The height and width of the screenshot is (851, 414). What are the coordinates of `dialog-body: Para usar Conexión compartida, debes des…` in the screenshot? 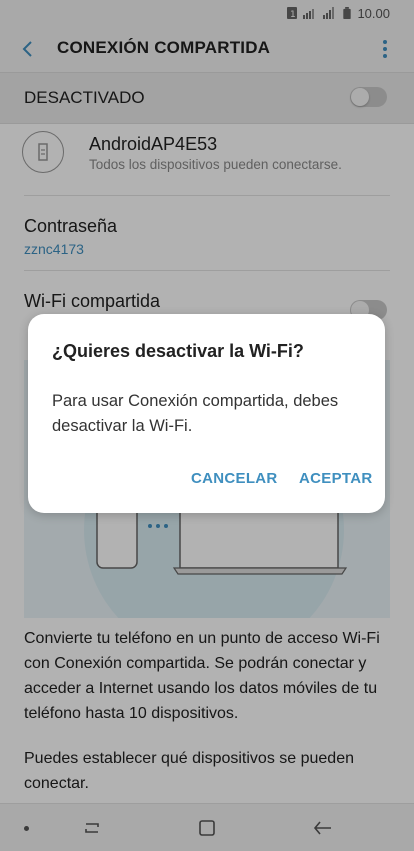 It's located at (195, 413).